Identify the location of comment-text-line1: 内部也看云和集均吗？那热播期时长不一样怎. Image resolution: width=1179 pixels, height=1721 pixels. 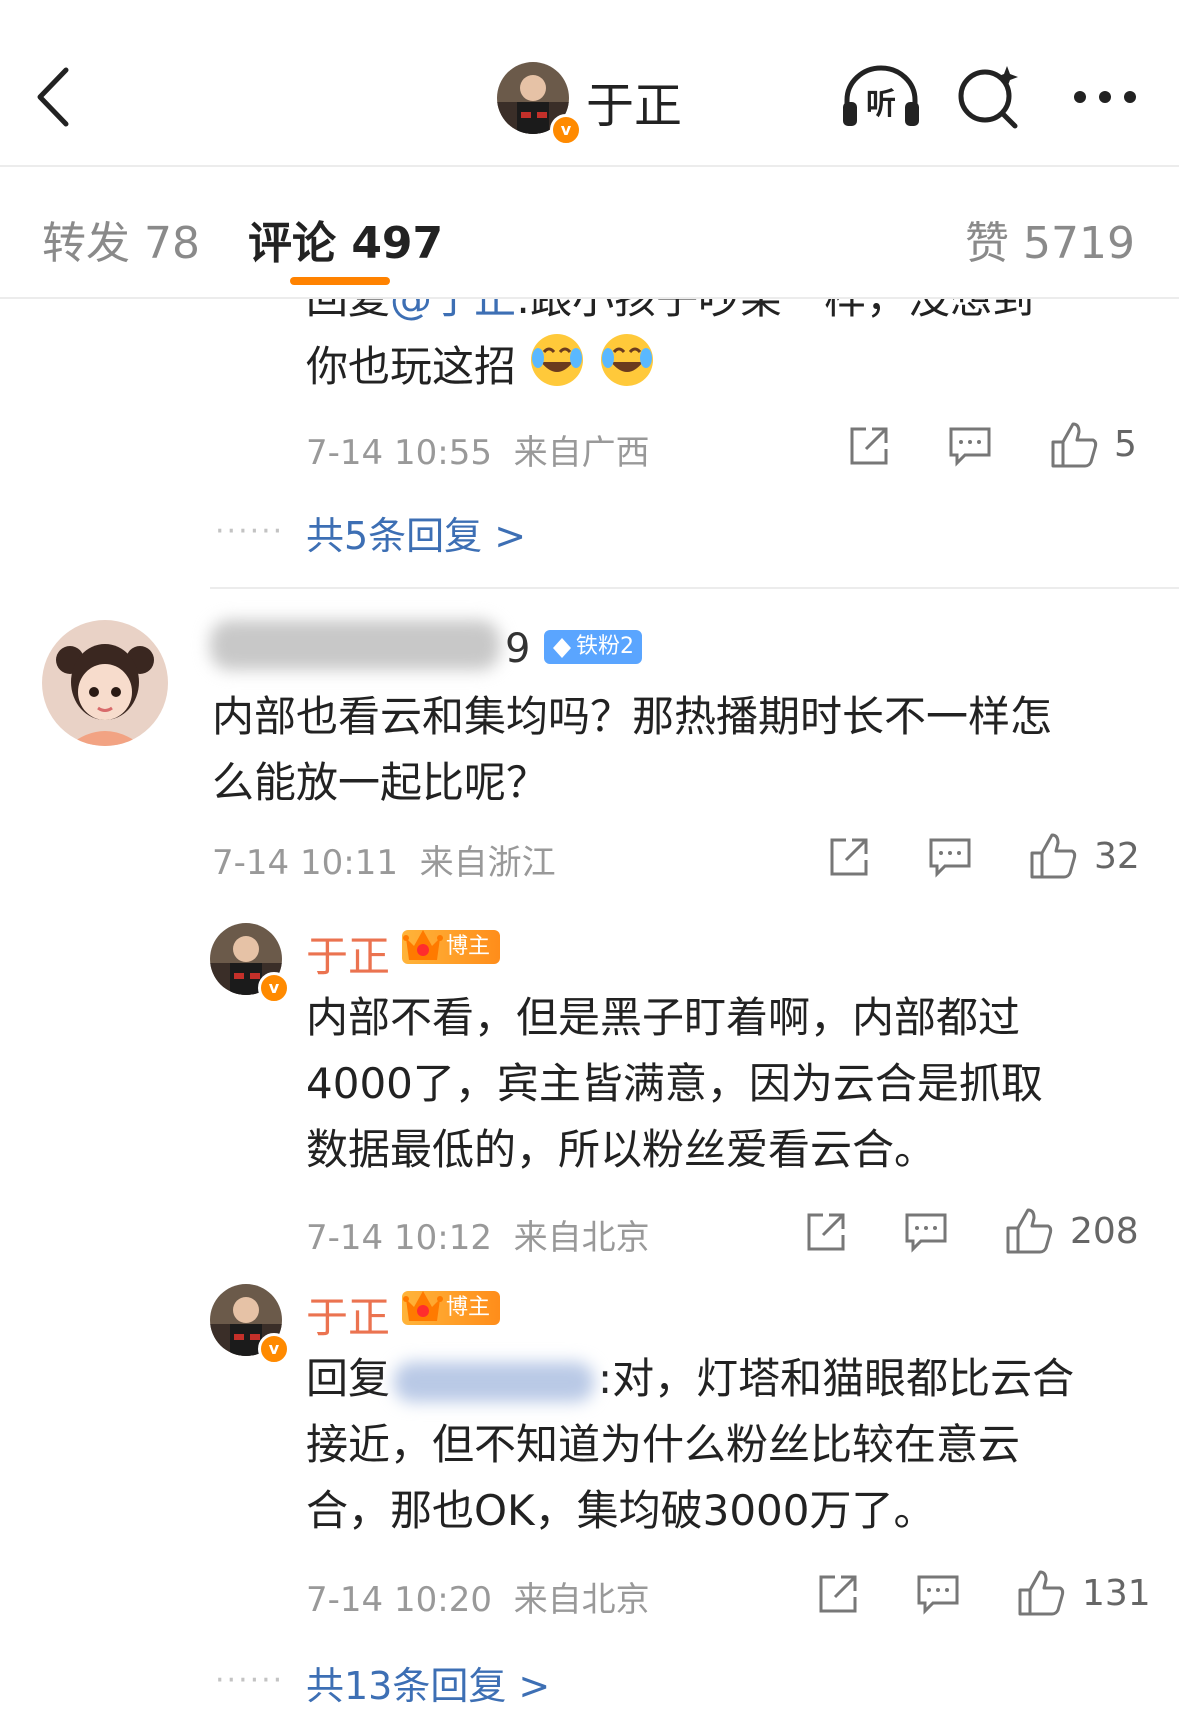
(632, 716).